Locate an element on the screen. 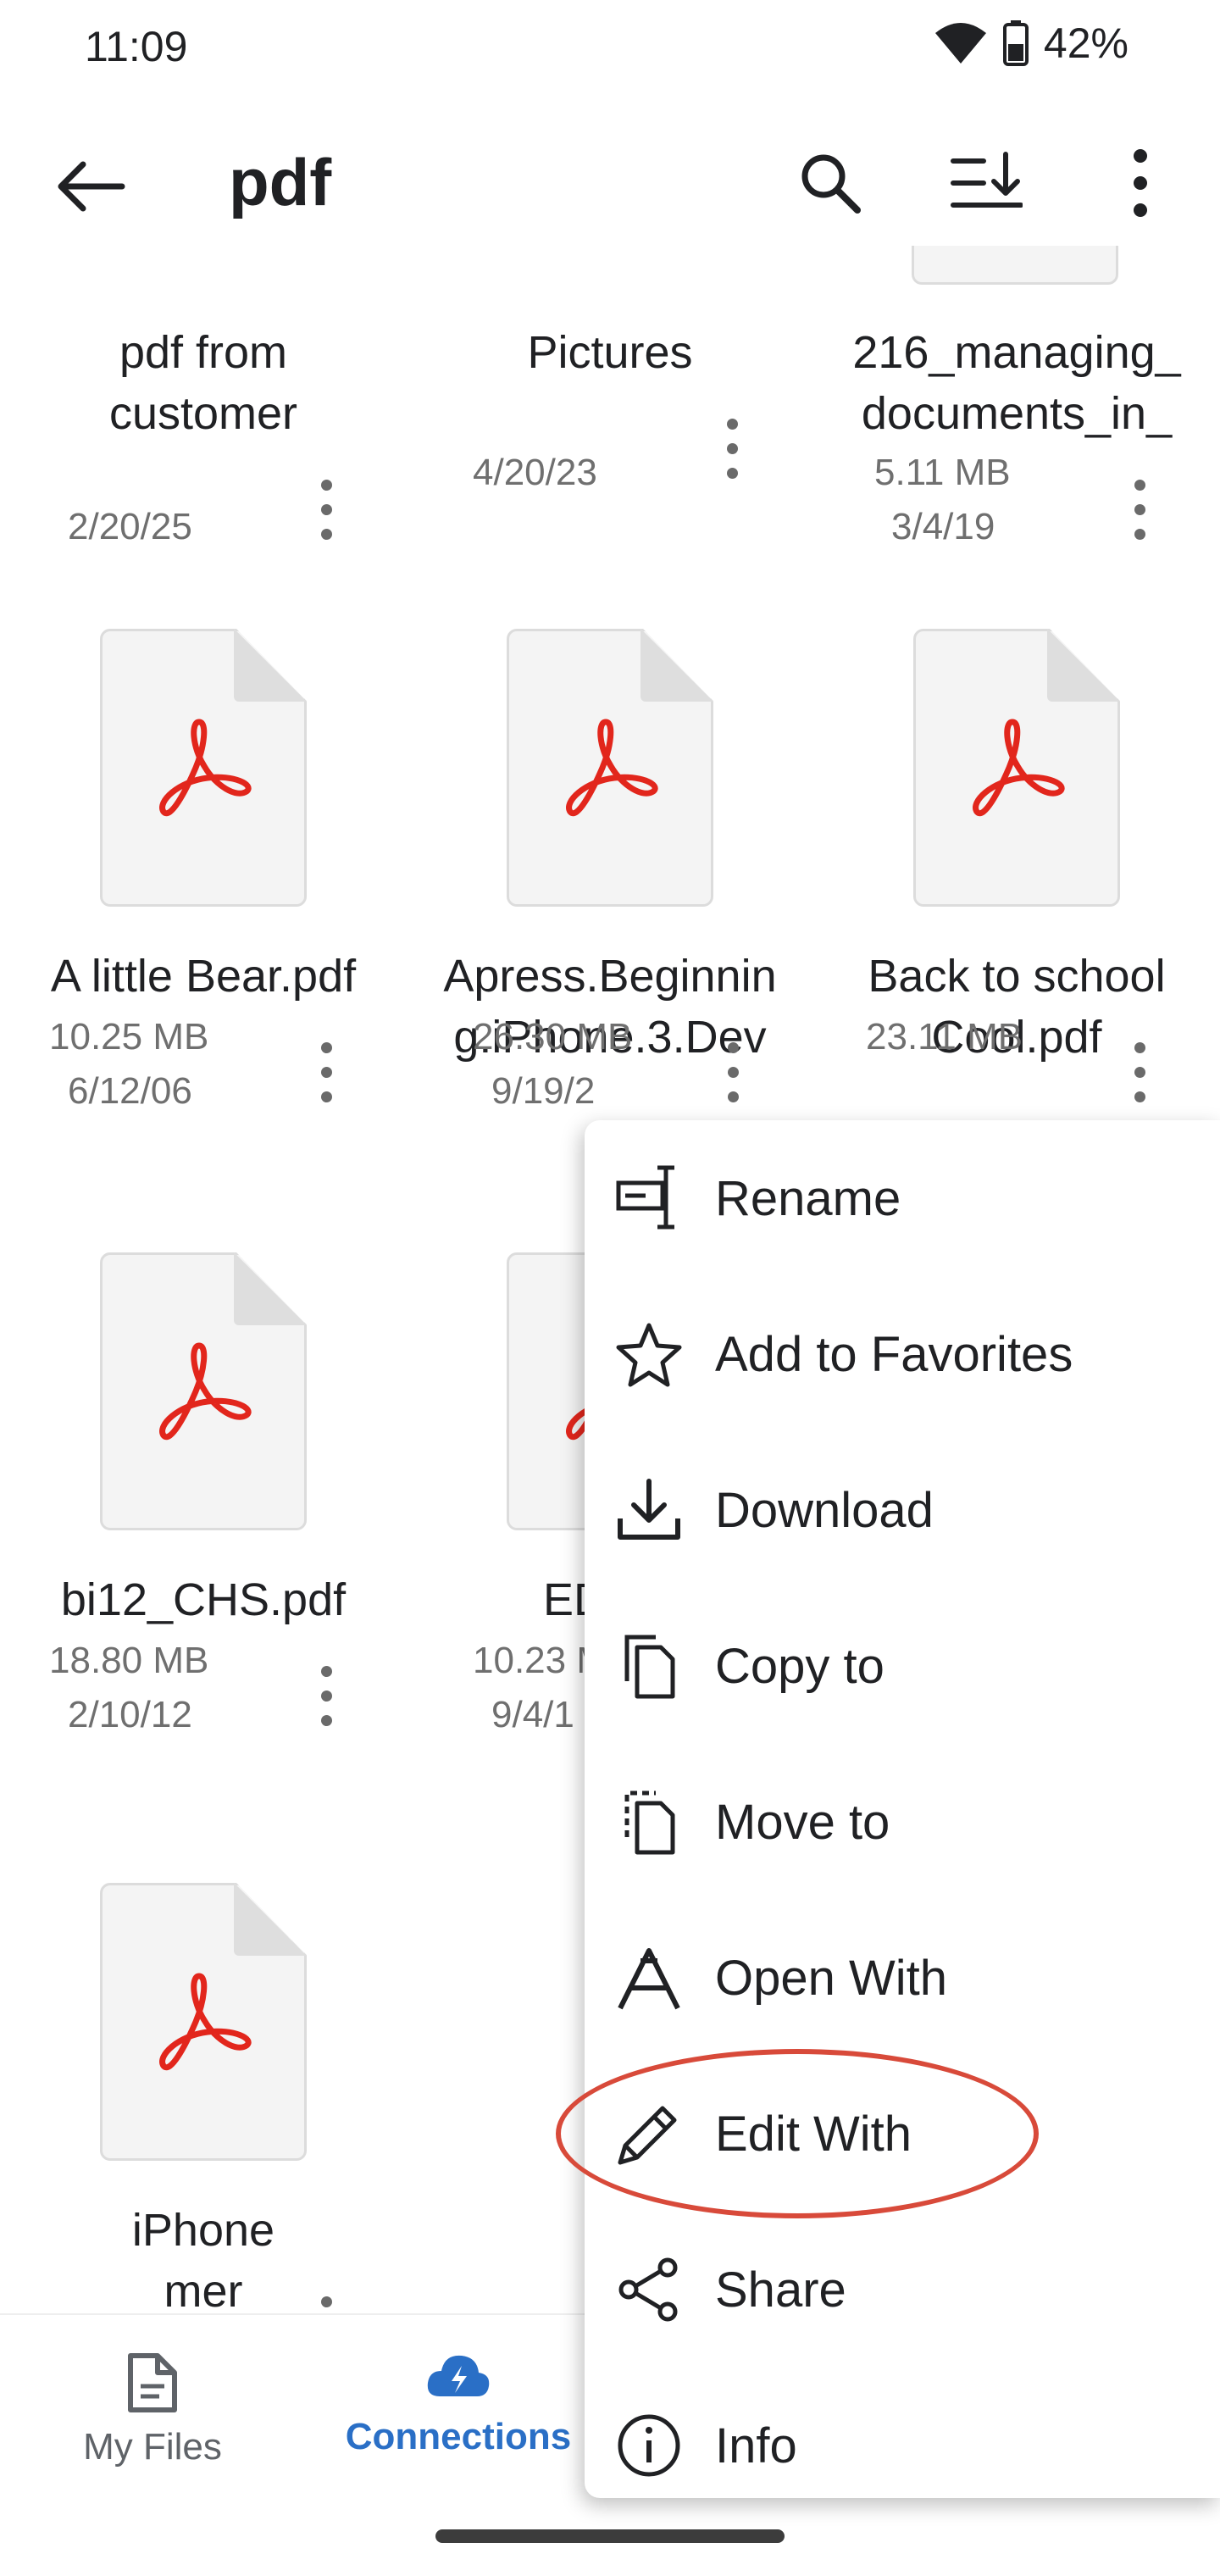 This screenshot has width=1220, height=2576. search-icon is located at coordinates (831, 184).